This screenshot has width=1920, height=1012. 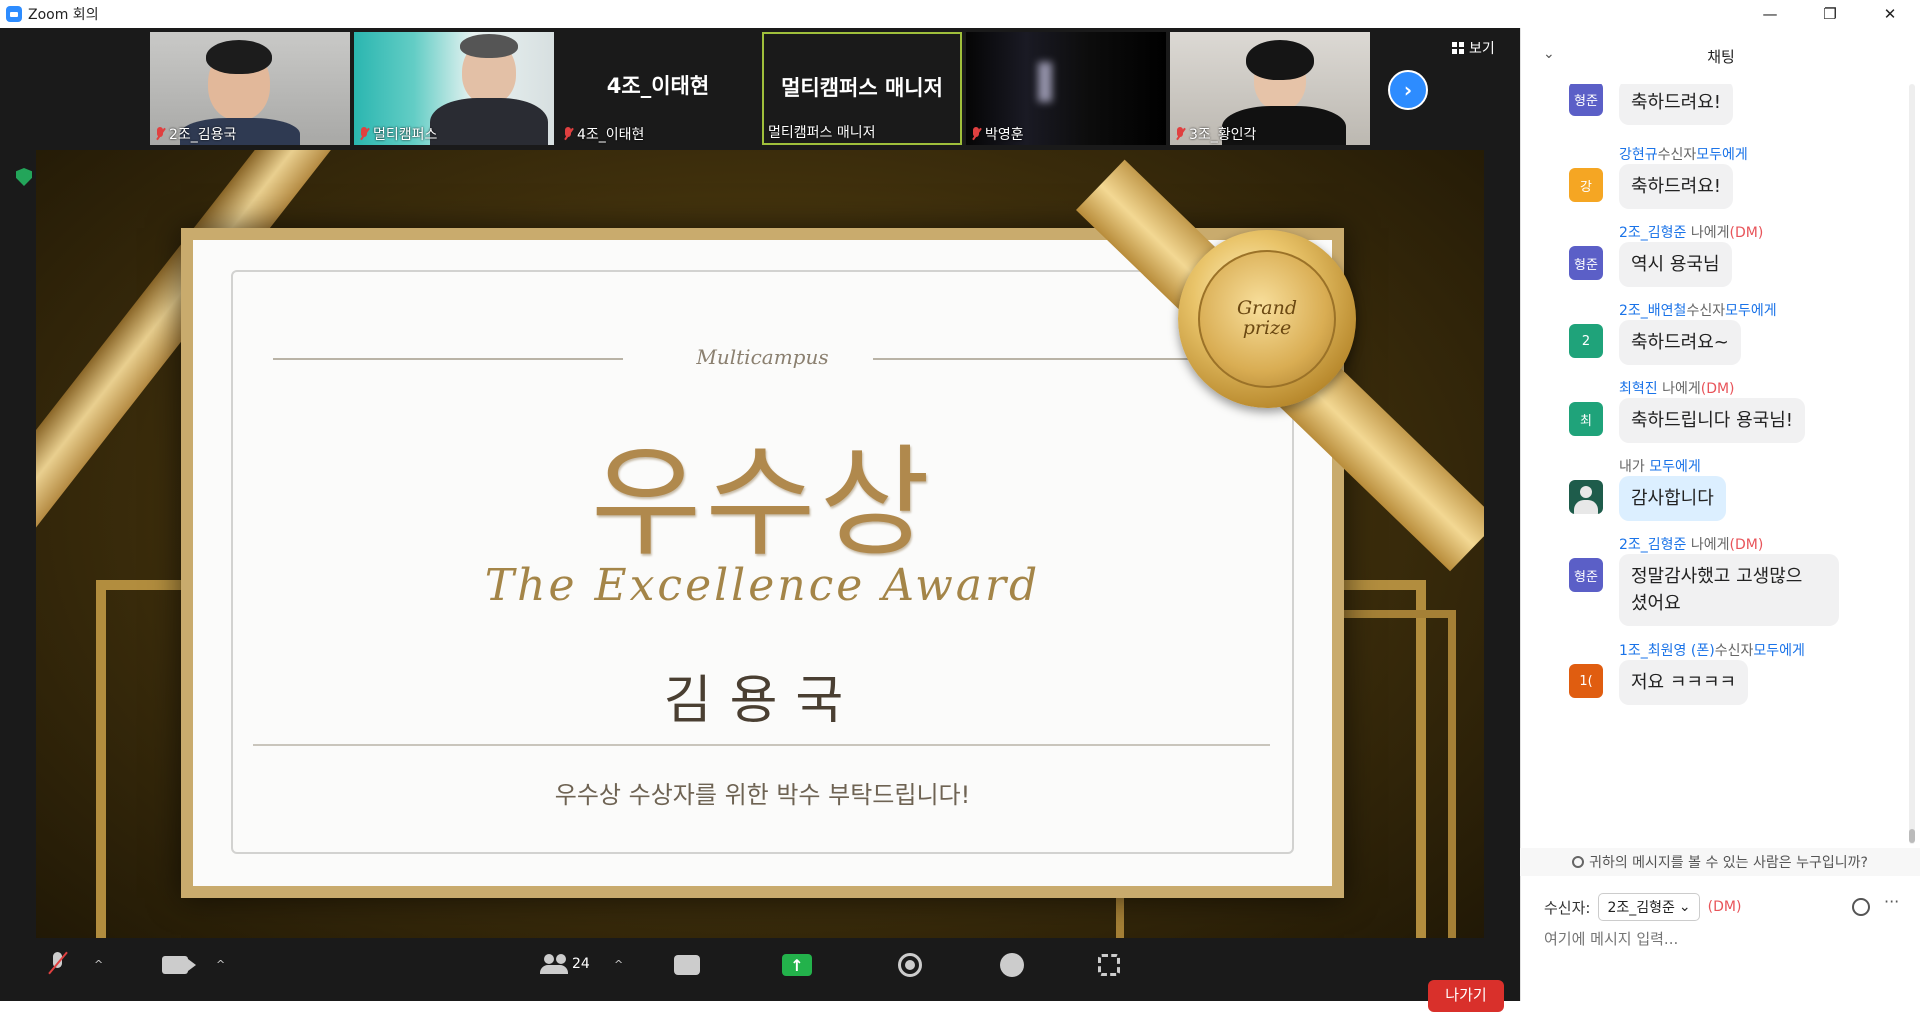 I want to click on meeting-toolbar: ^ ^ 24 ^ ↑, so click(x=760, y=969).